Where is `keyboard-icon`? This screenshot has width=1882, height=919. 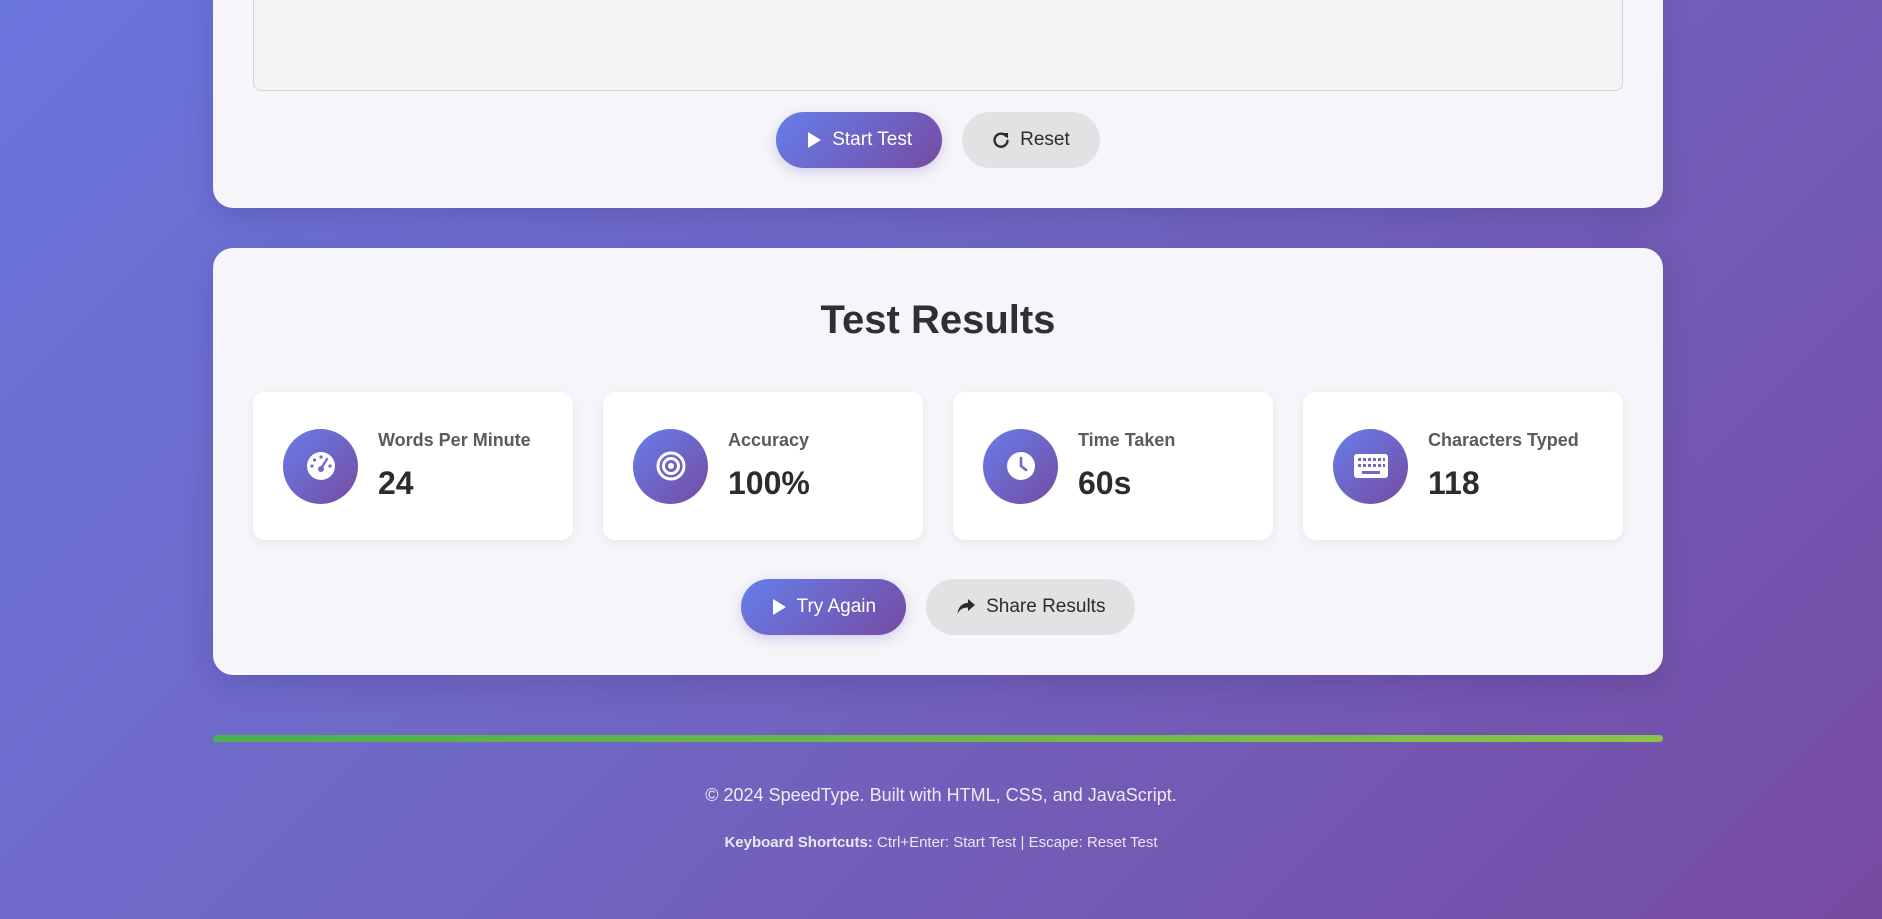 keyboard-icon is located at coordinates (1370, 466).